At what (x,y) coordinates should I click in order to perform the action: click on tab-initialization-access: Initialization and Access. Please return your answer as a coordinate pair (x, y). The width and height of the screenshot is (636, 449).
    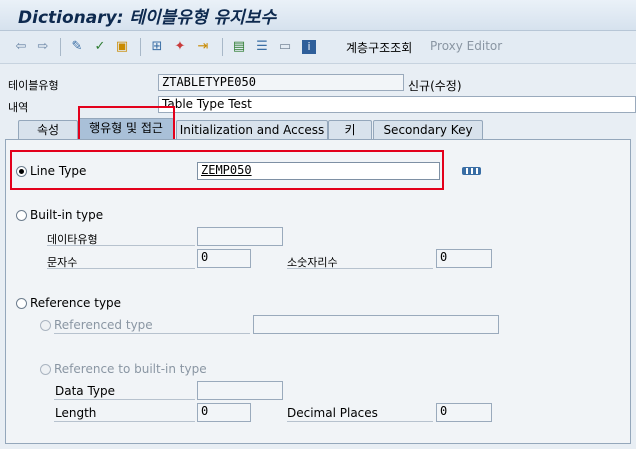
    Looking at the image, I should click on (252, 130).